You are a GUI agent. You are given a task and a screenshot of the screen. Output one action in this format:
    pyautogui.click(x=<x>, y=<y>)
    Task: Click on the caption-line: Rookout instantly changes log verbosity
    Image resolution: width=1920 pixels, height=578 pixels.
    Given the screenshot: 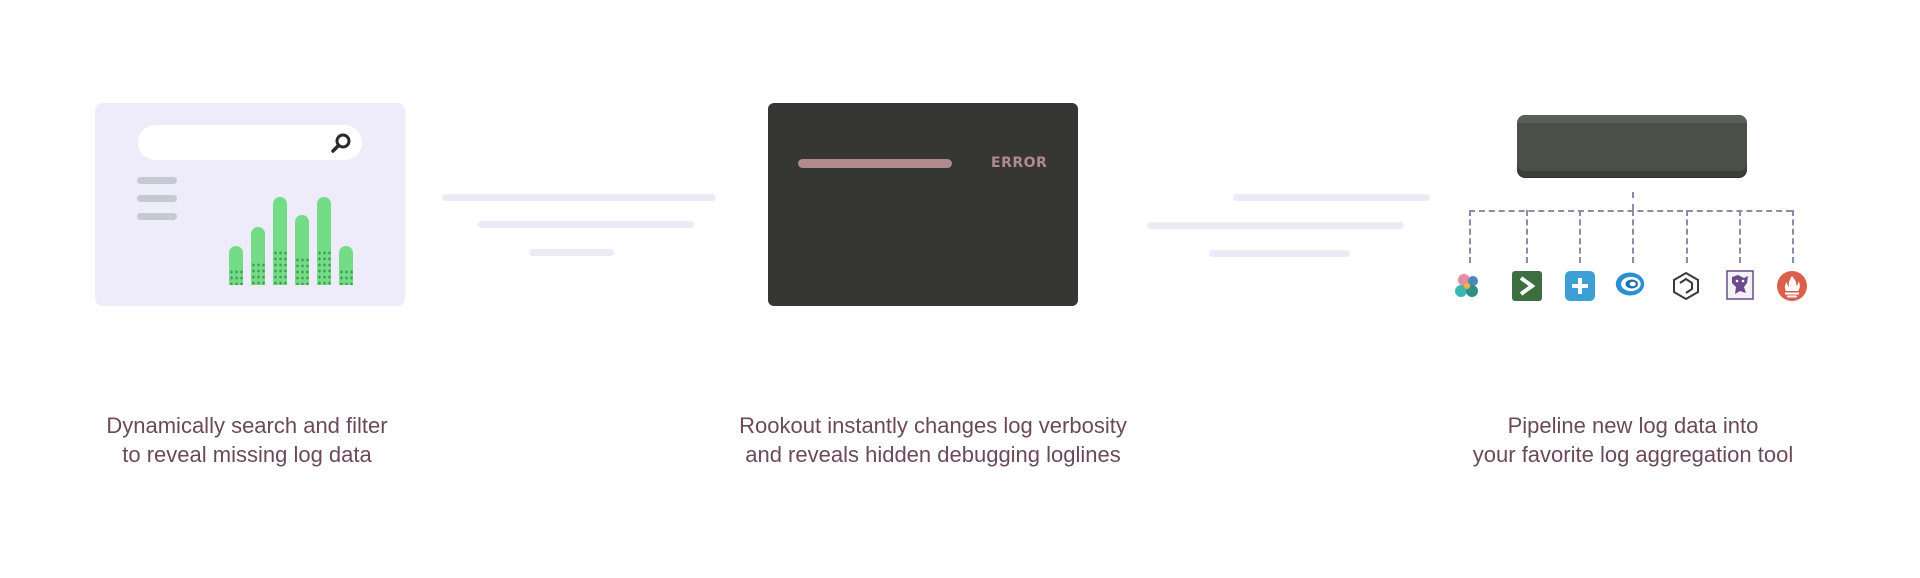 What is the action you would take?
    pyautogui.click(x=933, y=425)
    